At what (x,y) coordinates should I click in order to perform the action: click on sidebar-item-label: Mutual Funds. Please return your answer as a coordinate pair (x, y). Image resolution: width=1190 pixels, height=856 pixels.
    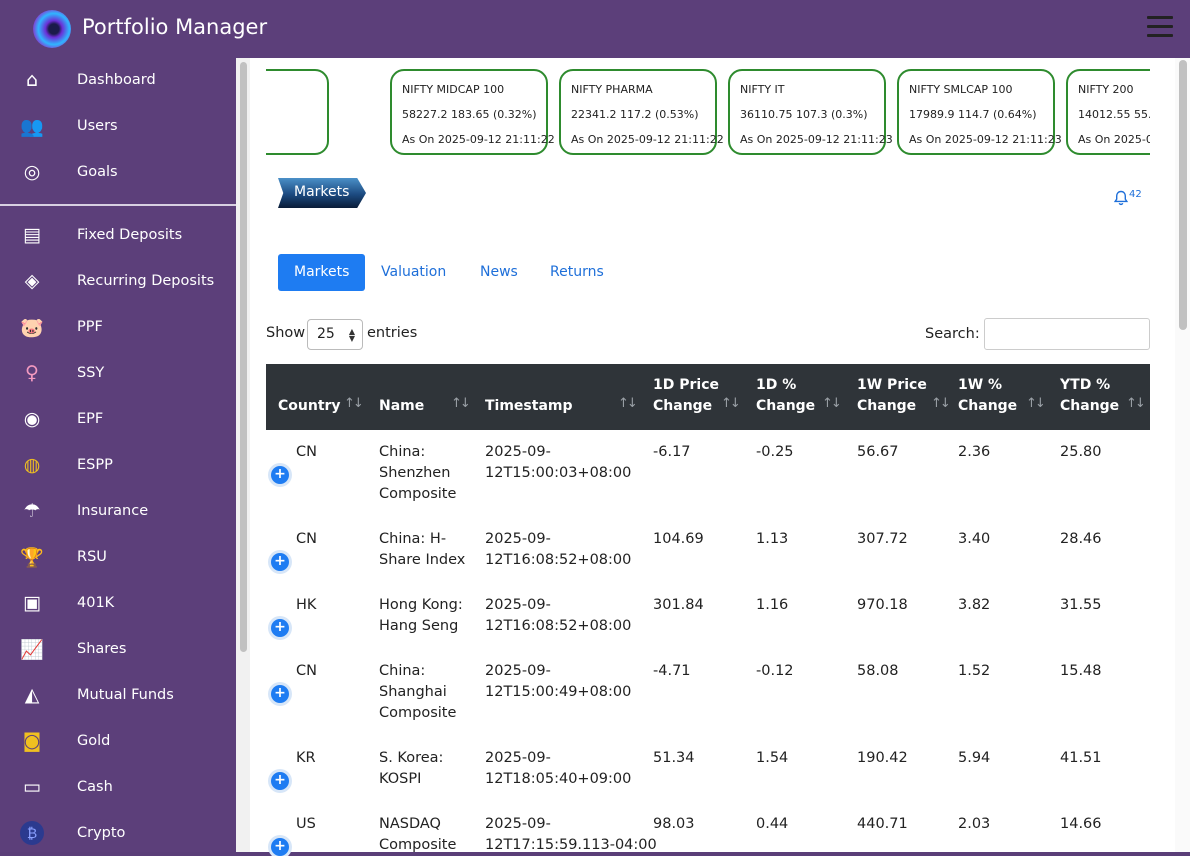
    Looking at the image, I should click on (125, 695).